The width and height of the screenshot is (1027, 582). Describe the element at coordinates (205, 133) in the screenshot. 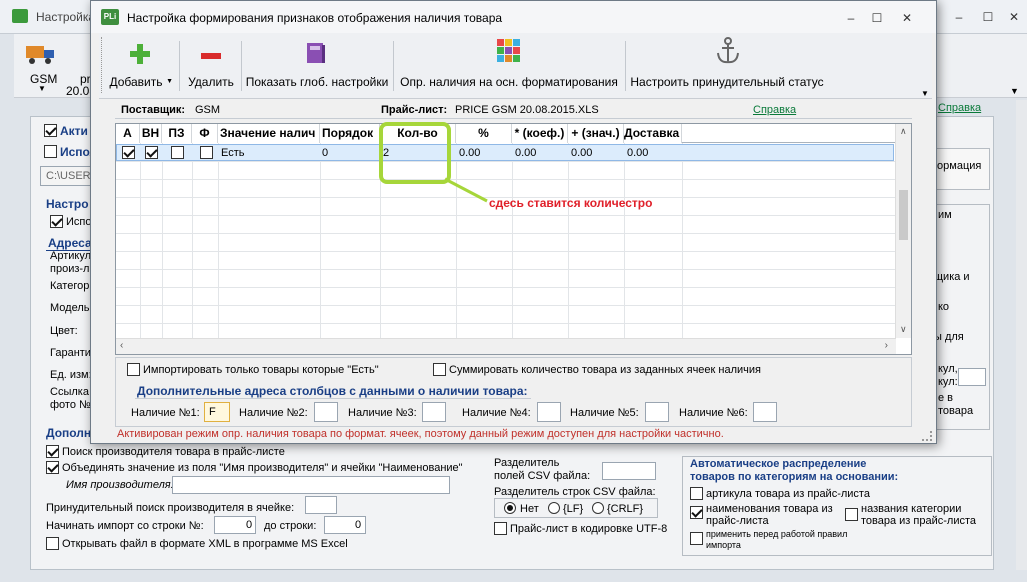

I see `col-header-f: Ф` at that location.